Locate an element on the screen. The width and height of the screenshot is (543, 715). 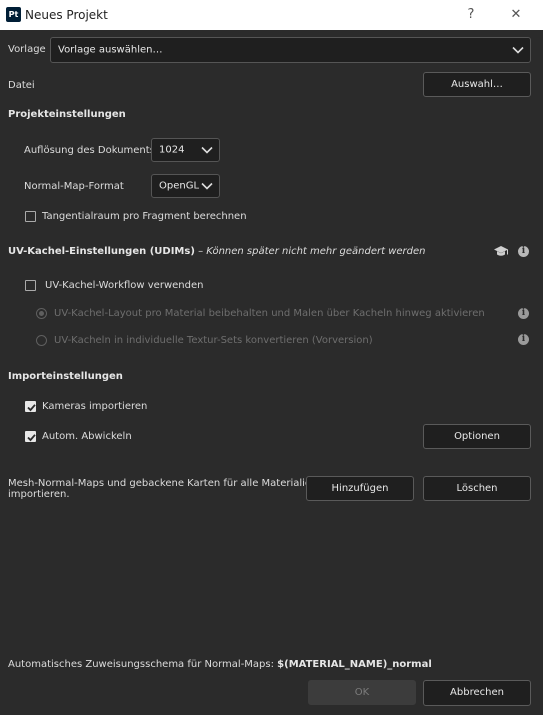
options-button: Optionen is located at coordinates (477, 436).